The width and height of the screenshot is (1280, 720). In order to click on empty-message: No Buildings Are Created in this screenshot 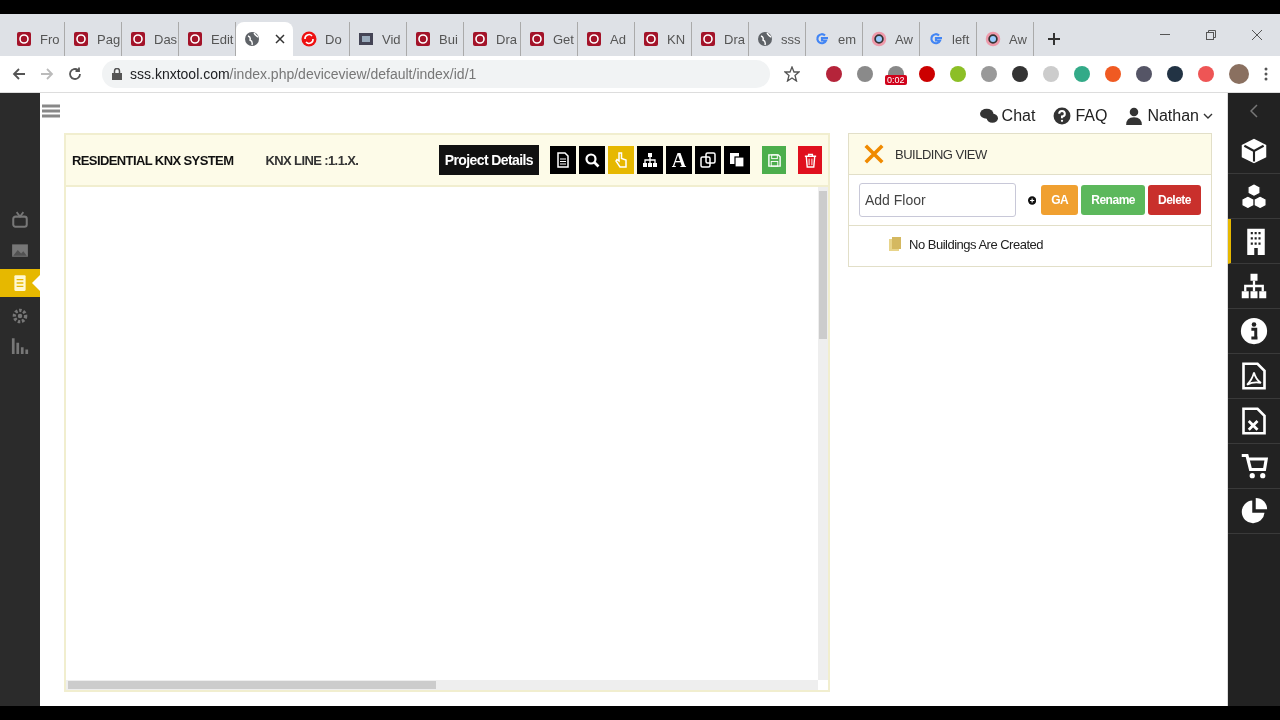, I will do `click(976, 244)`.